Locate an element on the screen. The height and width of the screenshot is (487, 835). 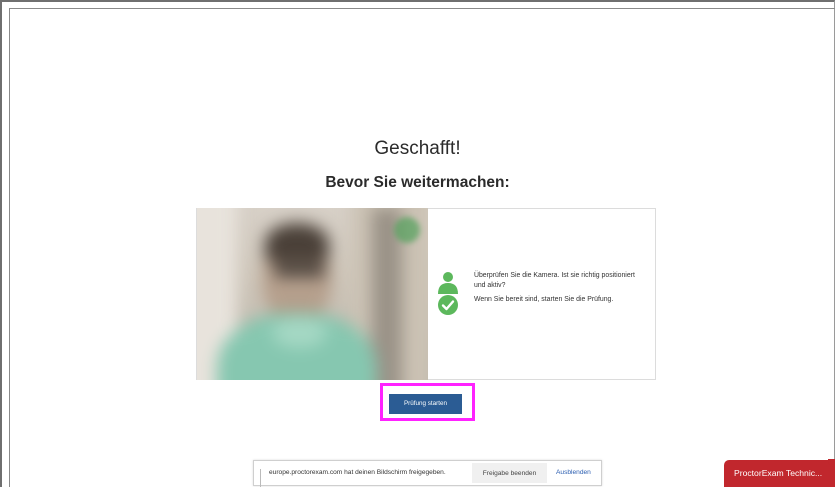
support-tab-corner is located at coordinates (831, 462).